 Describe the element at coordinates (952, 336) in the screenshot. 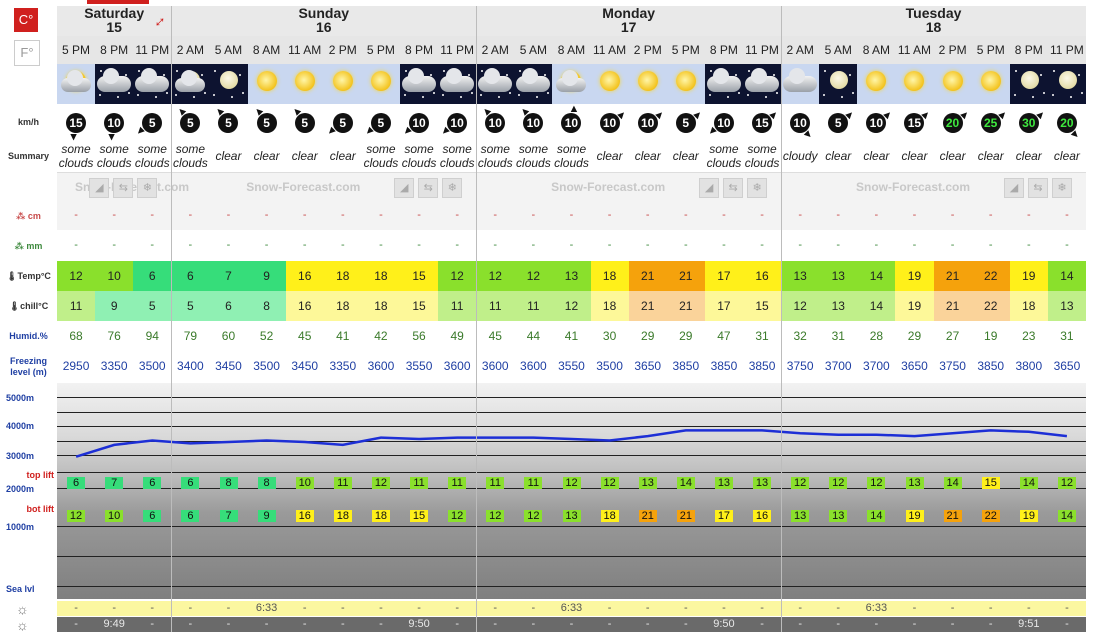

I see `humidity-cell: 27` at that location.